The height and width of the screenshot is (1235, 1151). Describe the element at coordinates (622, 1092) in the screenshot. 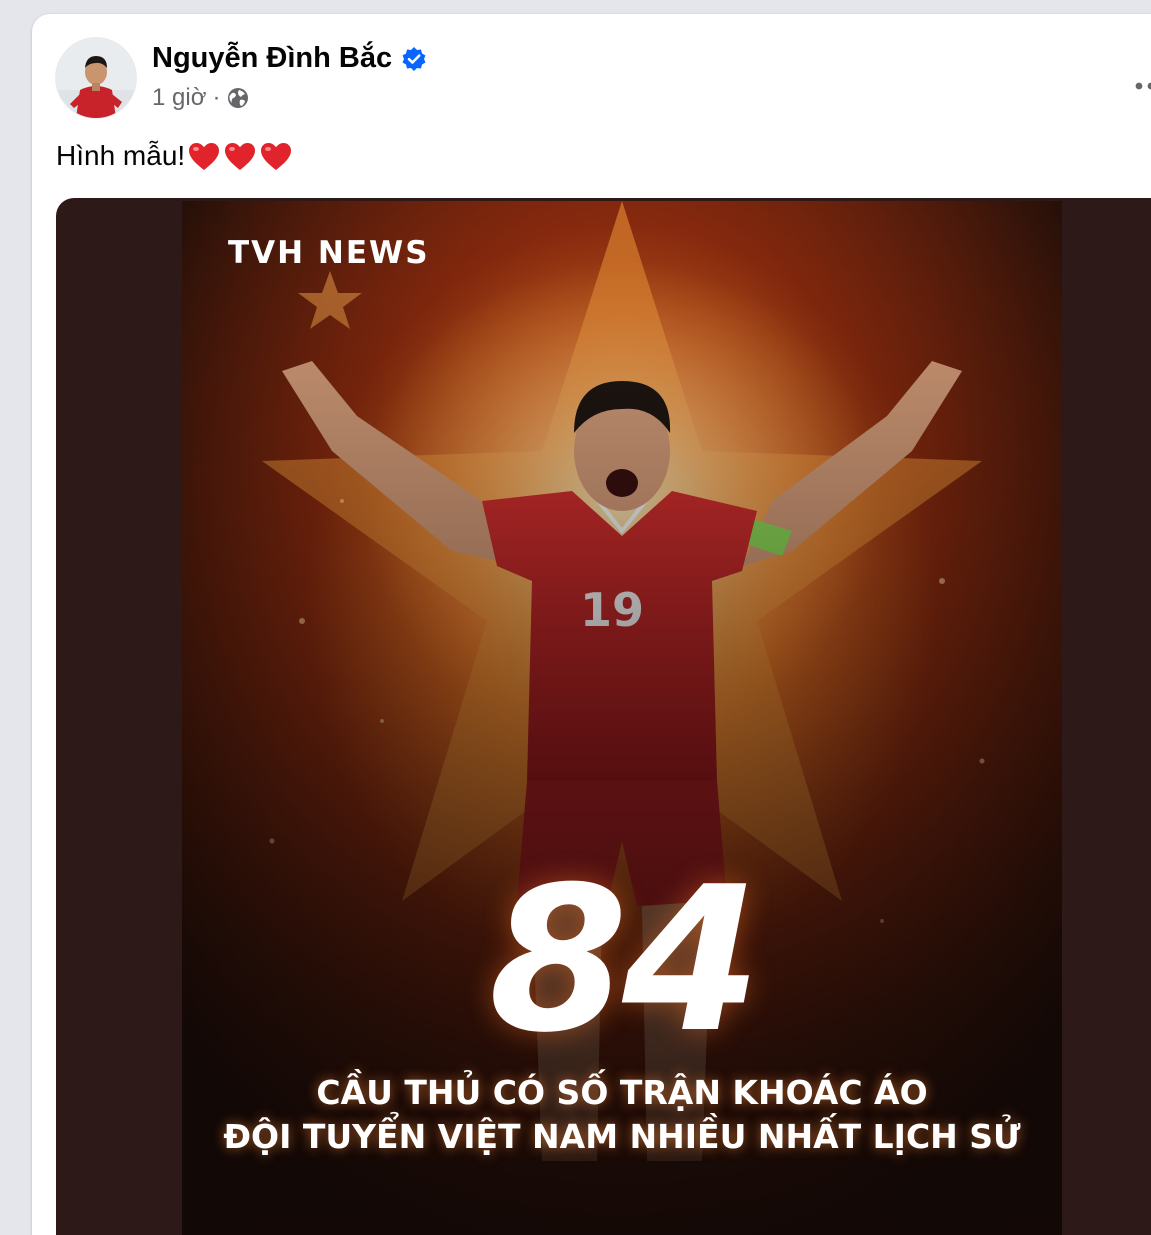

I see `poster-caption-line1: CẦU THỦ CÓ SỐ TRẬN KHOÁC ÁO` at that location.